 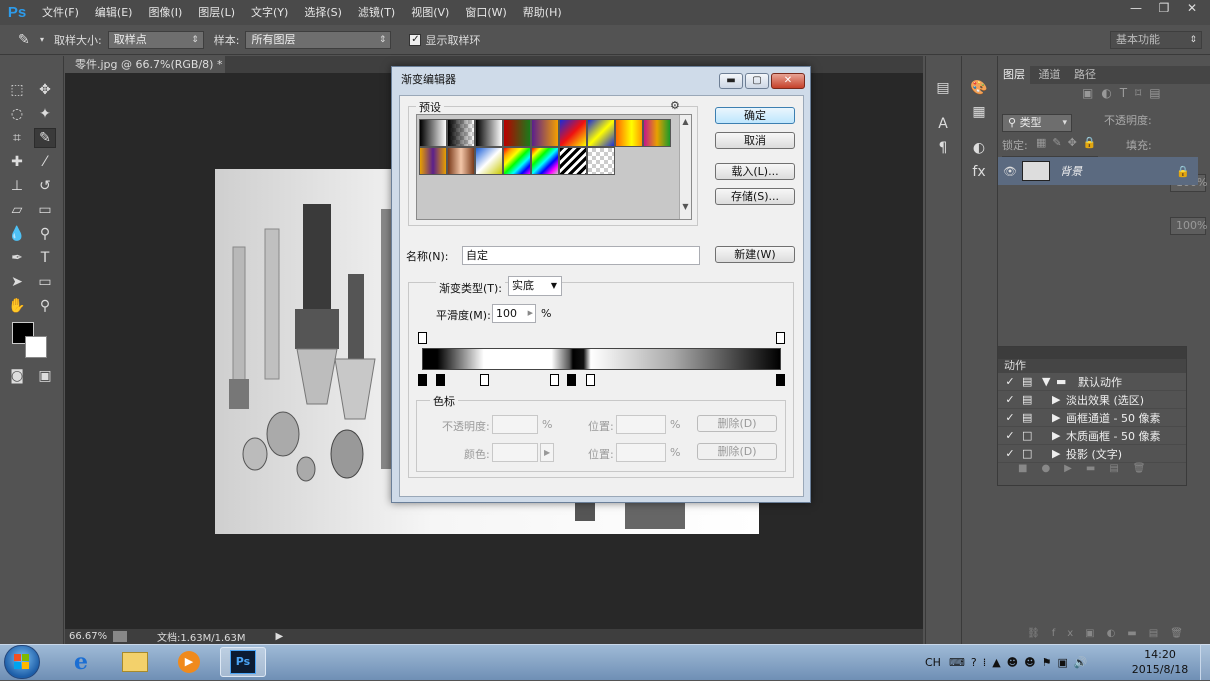 I want to click on show-desktop-button, so click(x=1205, y=662).